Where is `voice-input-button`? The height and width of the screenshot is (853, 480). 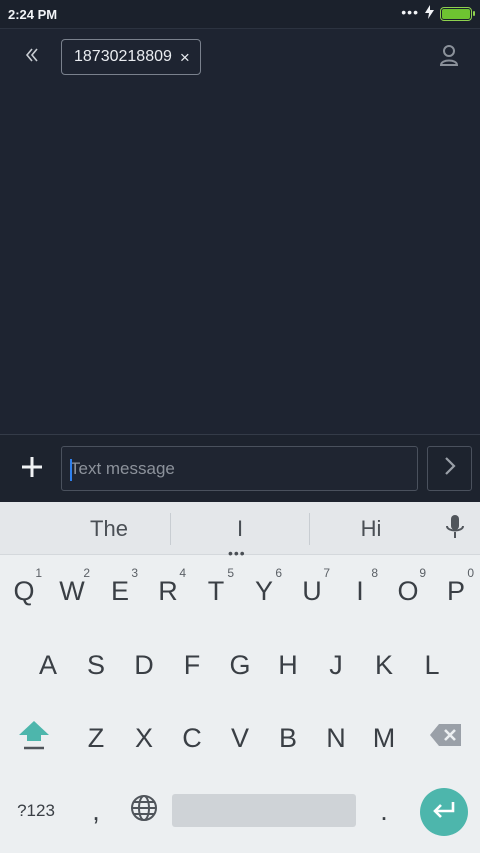 voice-input-button is located at coordinates (455, 529).